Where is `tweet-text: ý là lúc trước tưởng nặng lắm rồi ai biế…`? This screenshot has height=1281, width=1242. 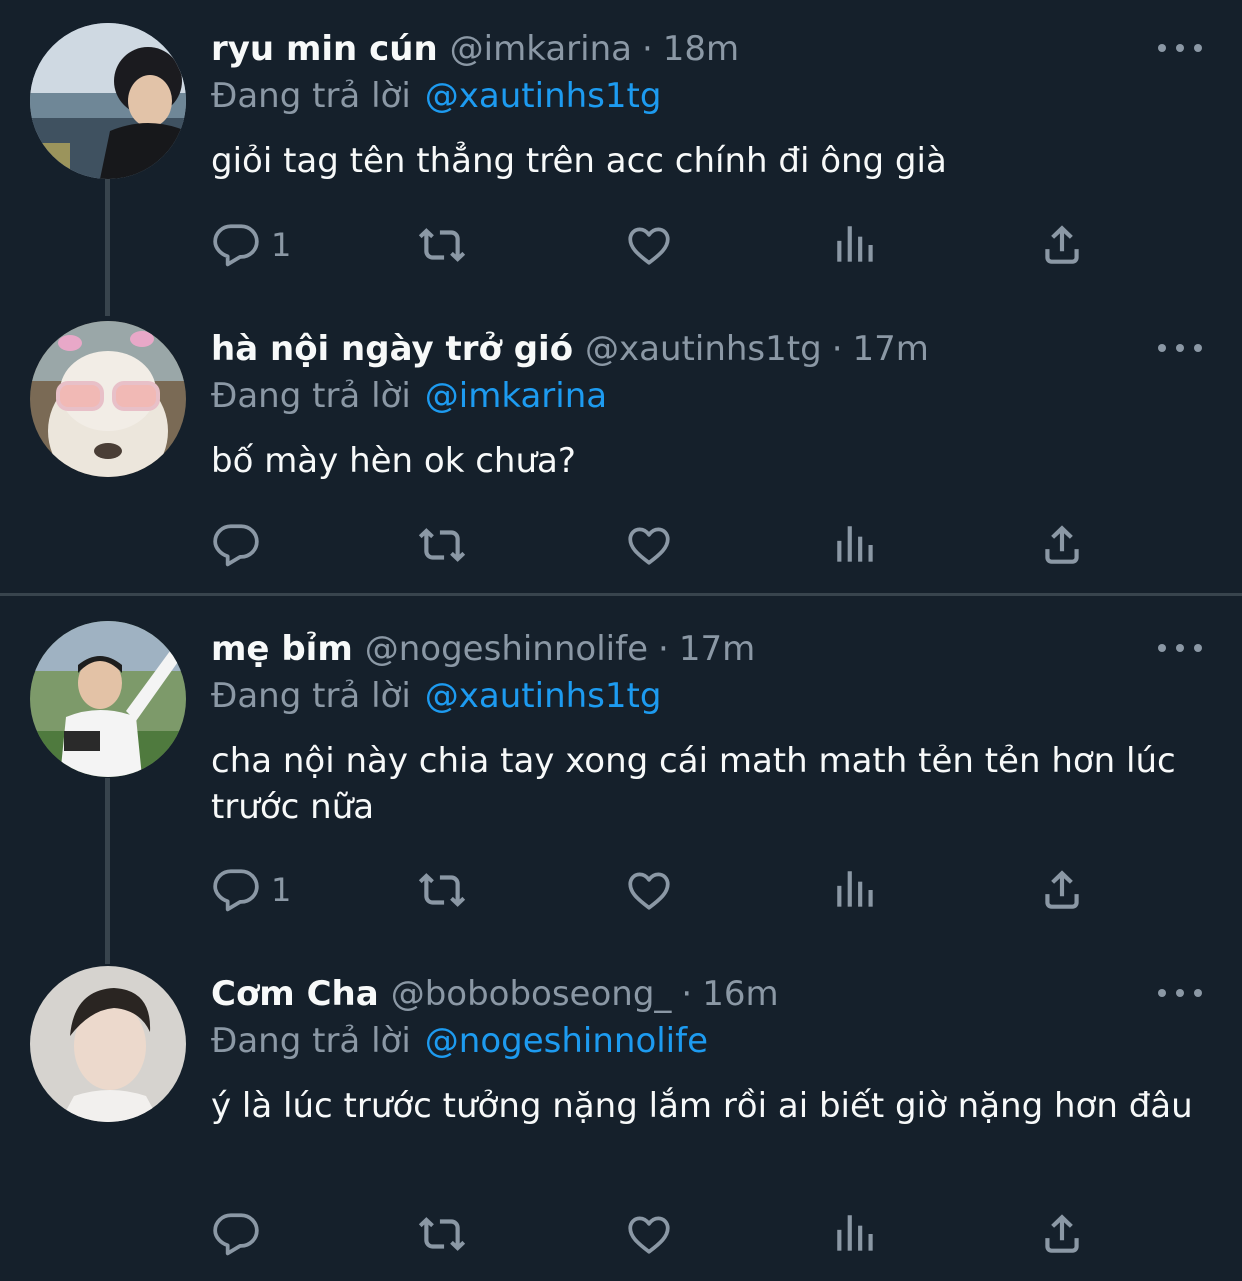 tweet-text: ý là lúc trước tưởng nặng lắm rồi ai biế… is located at coordinates (702, 1106).